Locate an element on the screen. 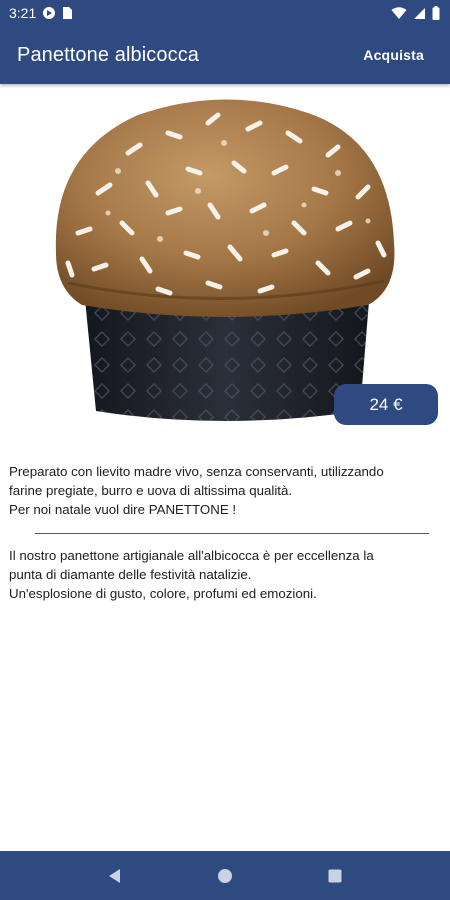  status-time: 3:21 is located at coordinates (23, 13).